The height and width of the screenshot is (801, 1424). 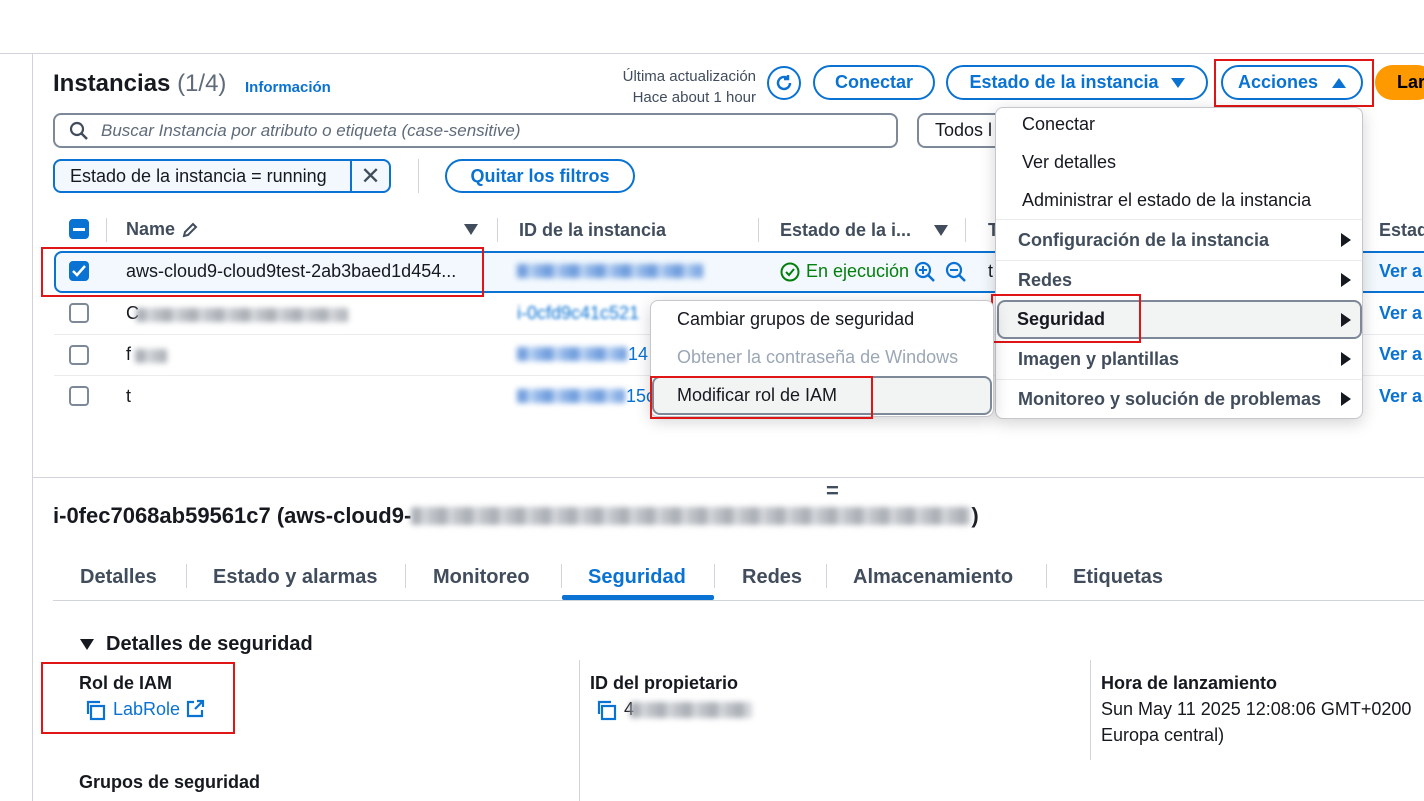 What do you see at coordinates (1118, 577) in the screenshot?
I see `tab-etiquetas: Etiquetas` at bounding box center [1118, 577].